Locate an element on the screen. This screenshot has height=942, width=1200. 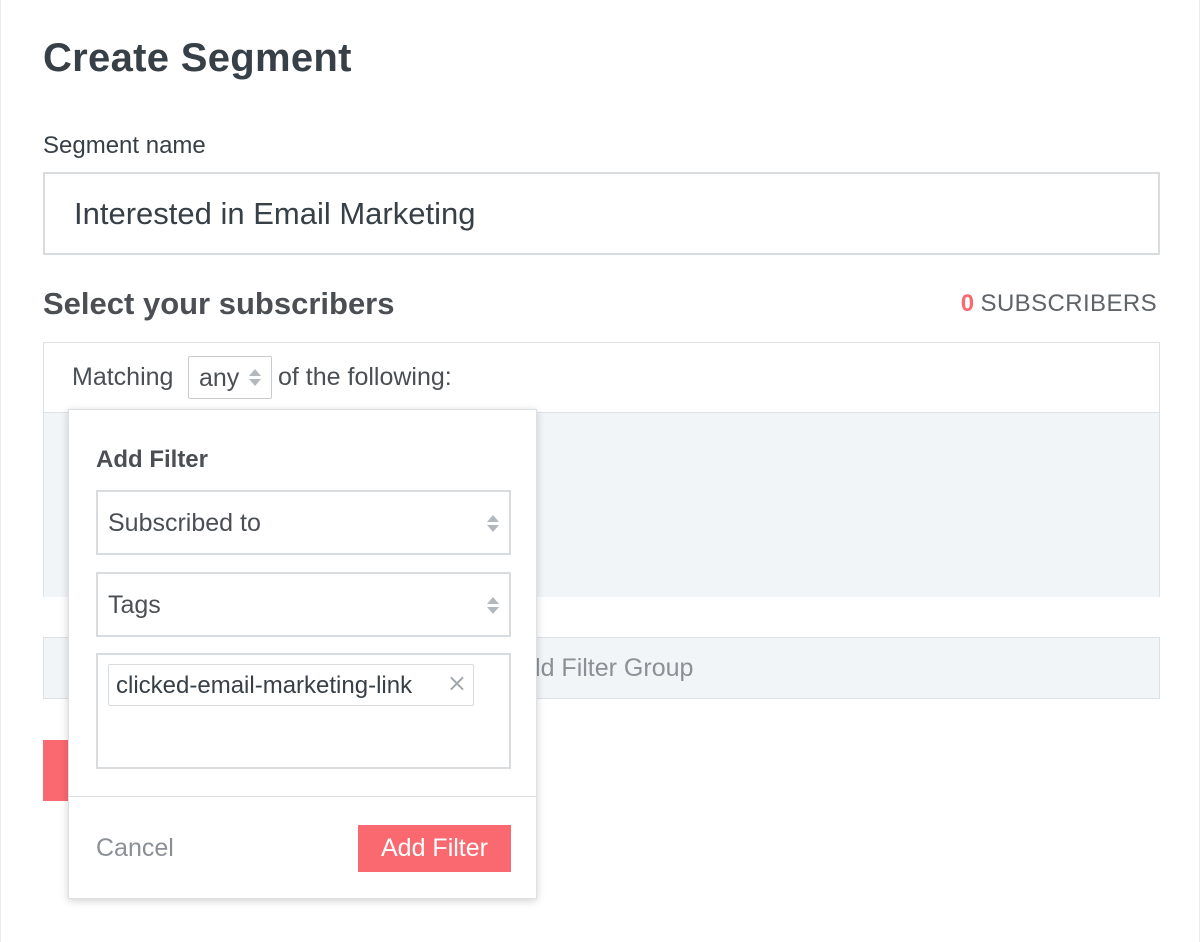
tags-input: clicked-email-marketing-link × is located at coordinates (303, 711).